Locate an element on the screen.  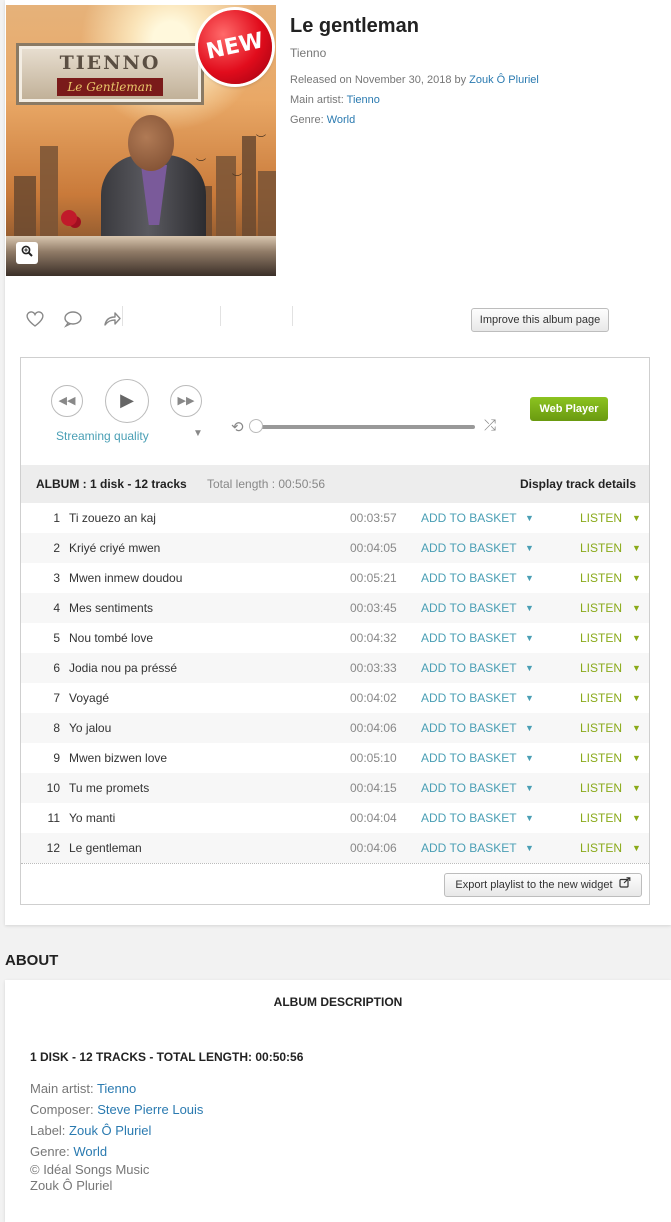
track-title: Mwen inmew doudou is located at coordinates (126, 578).